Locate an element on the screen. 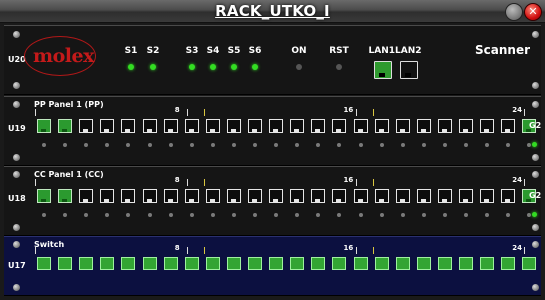 The width and height of the screenshot is (545, 300). panel-name: CC Panel 1 (CC) is located at coordinates (69, 174).